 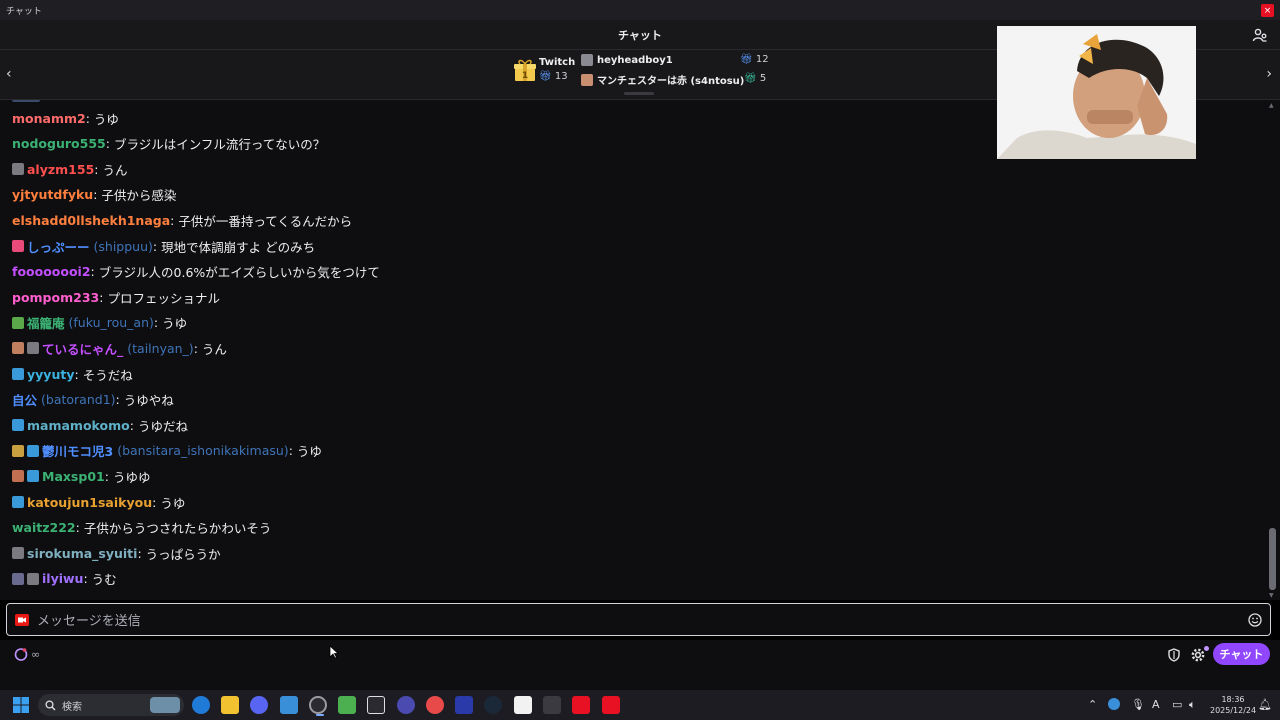 I want to click on channel-points-button: ∞, so click(x=27, y=654).